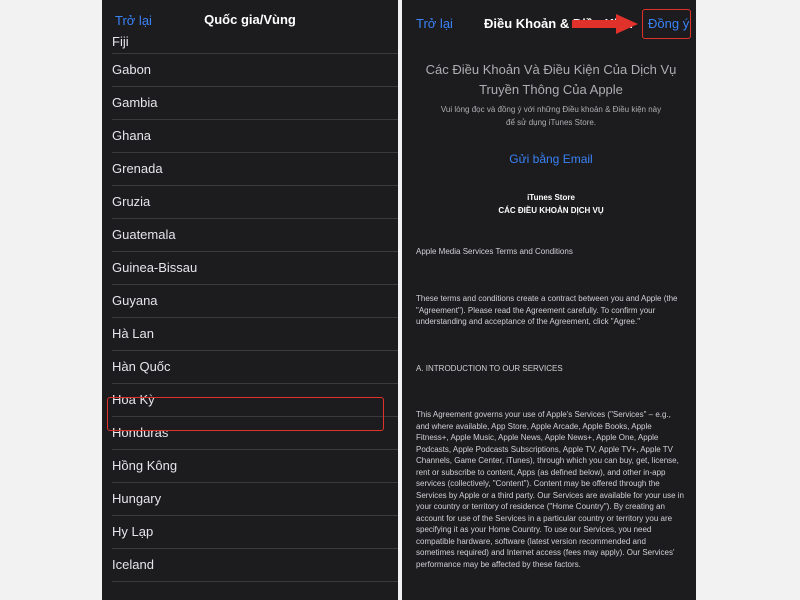 The width and height of the screenshot is (800, 600). What do you see at coordinates (666, 24) in the screenshot?
I see `agree-highlight-box` at bounding box center [666, 24].